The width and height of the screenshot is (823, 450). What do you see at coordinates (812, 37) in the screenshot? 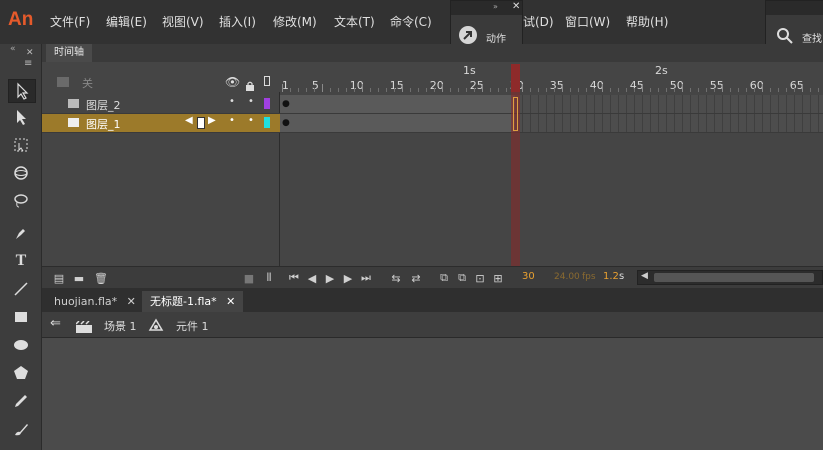
I see `search-label: 查找` at bounding box center [812, 37].